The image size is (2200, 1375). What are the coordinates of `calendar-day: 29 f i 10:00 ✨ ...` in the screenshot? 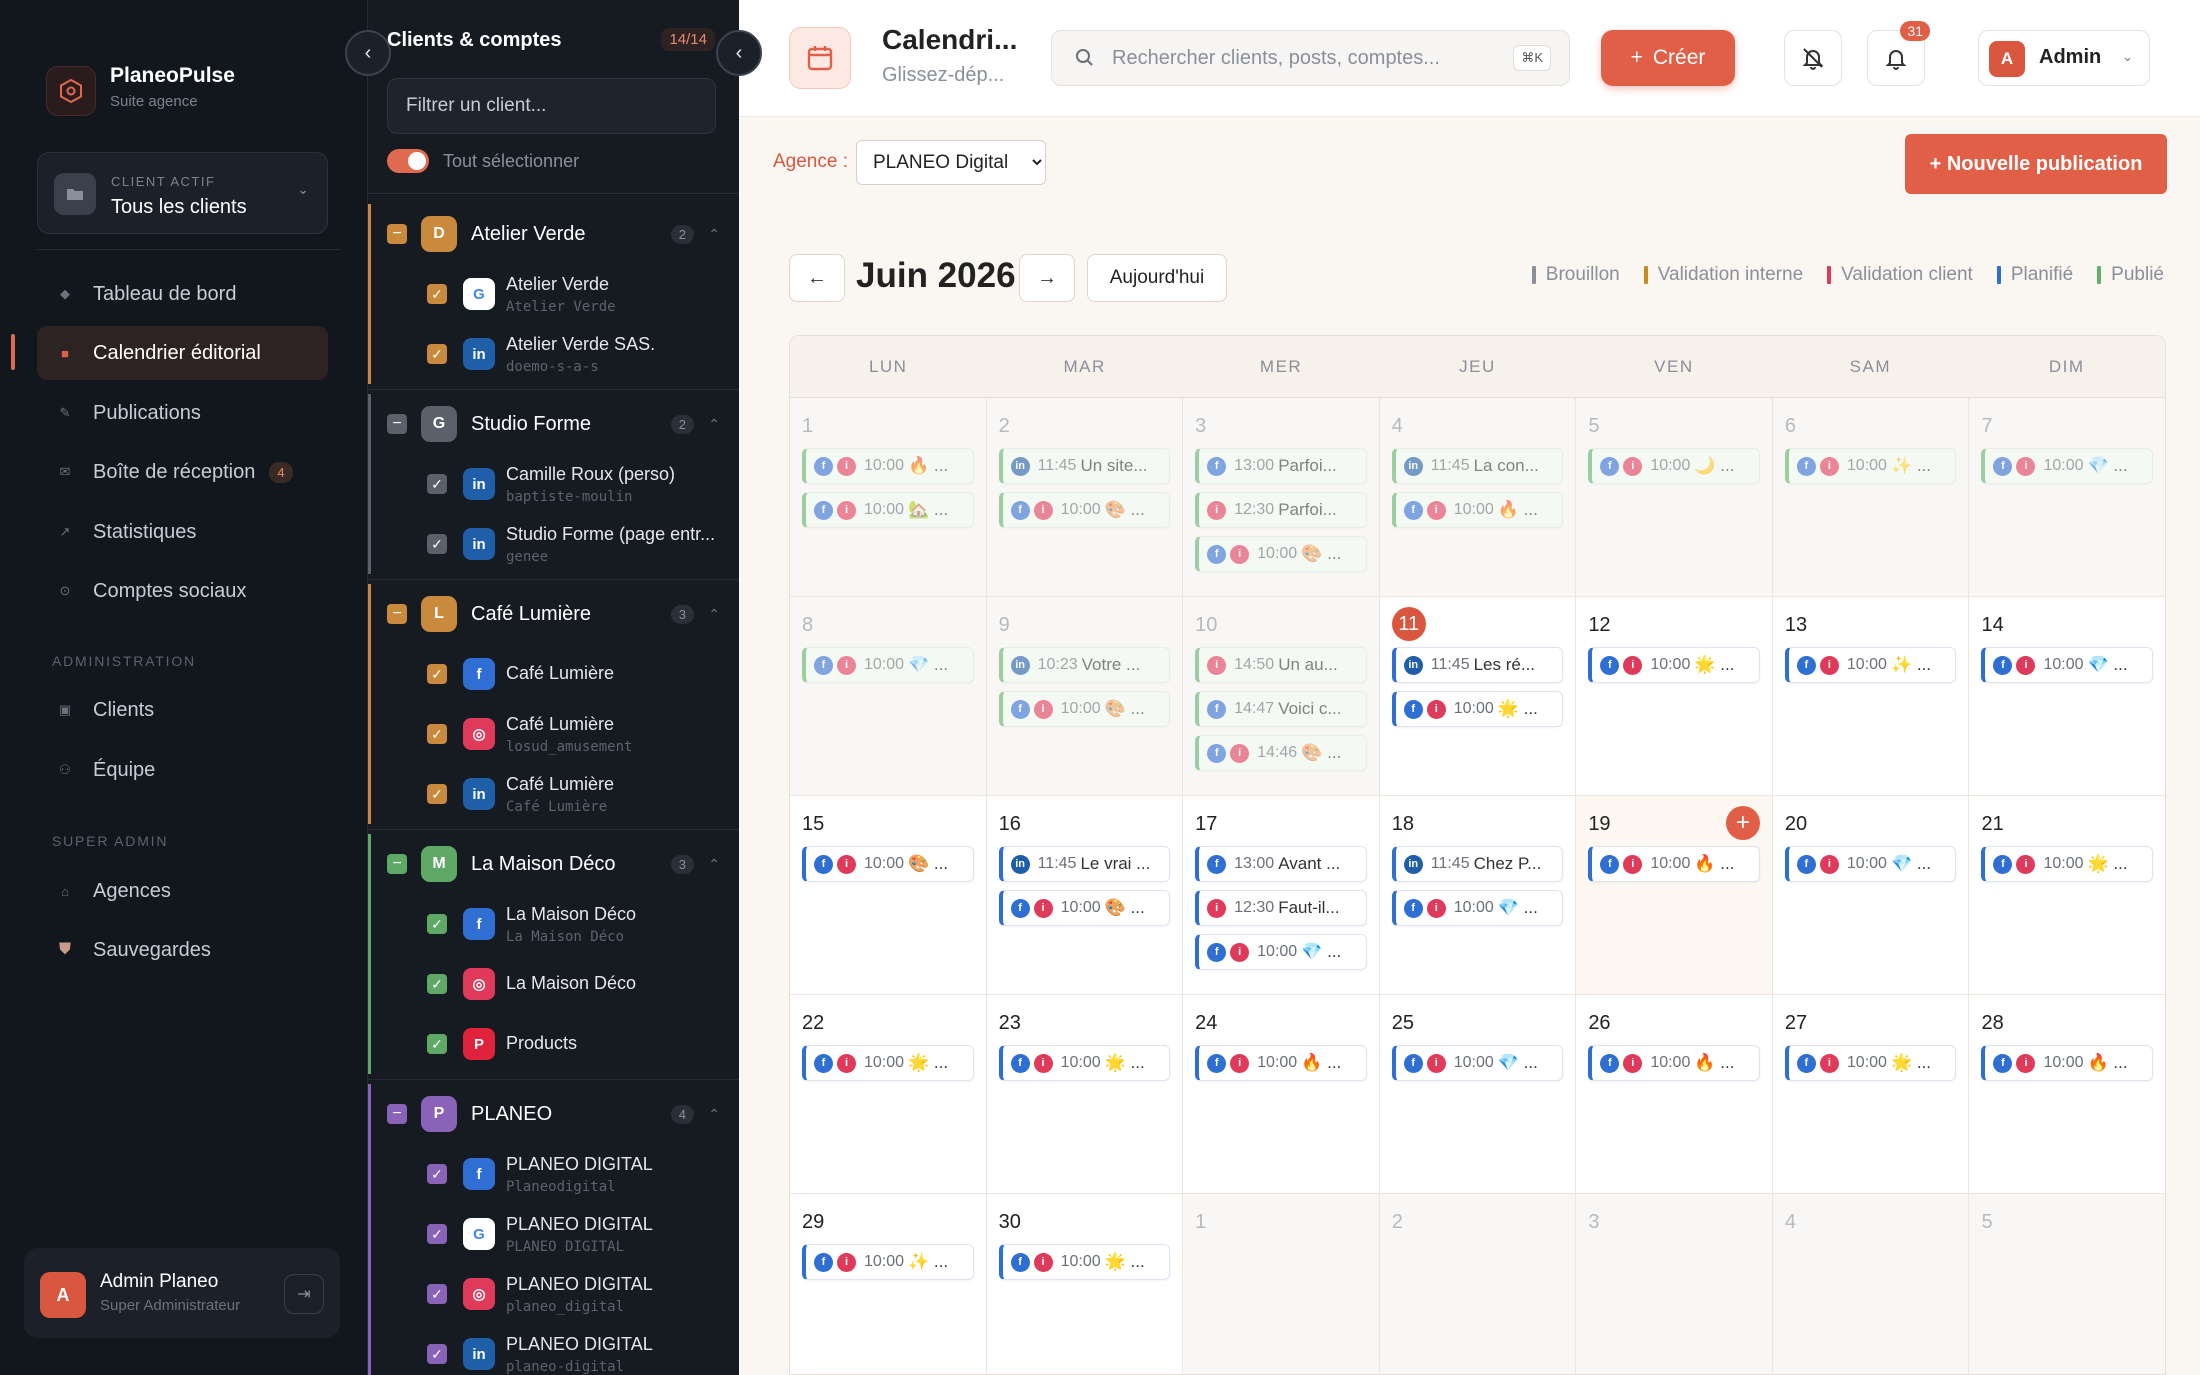 It's located at (888, 1284).